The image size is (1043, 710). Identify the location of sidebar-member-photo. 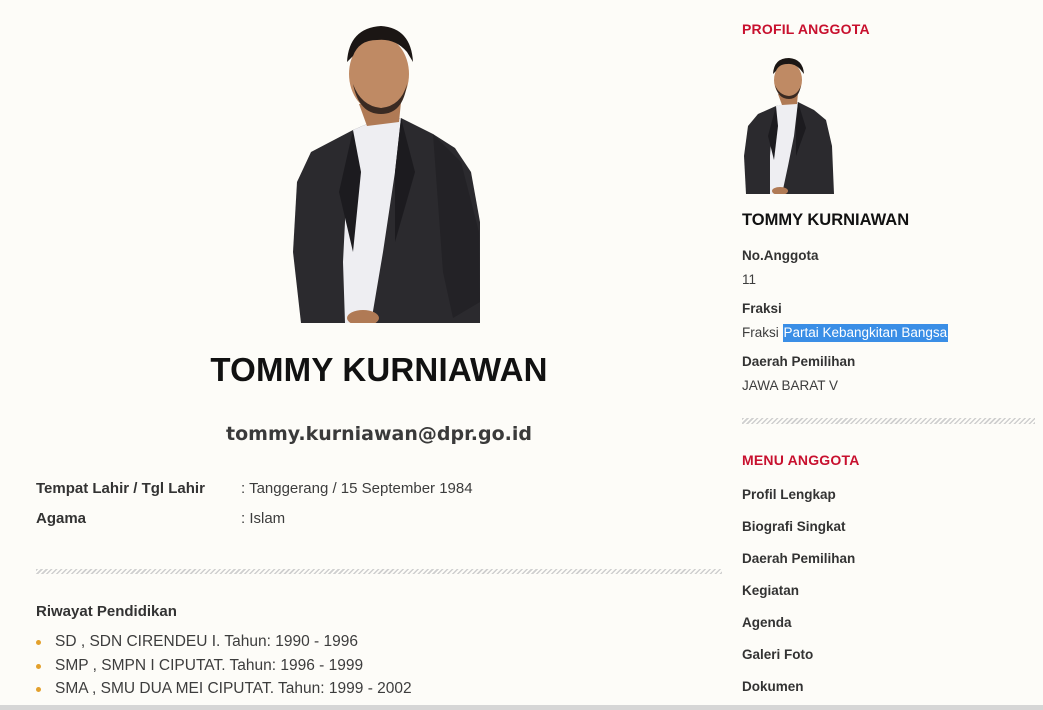
(788, 125).